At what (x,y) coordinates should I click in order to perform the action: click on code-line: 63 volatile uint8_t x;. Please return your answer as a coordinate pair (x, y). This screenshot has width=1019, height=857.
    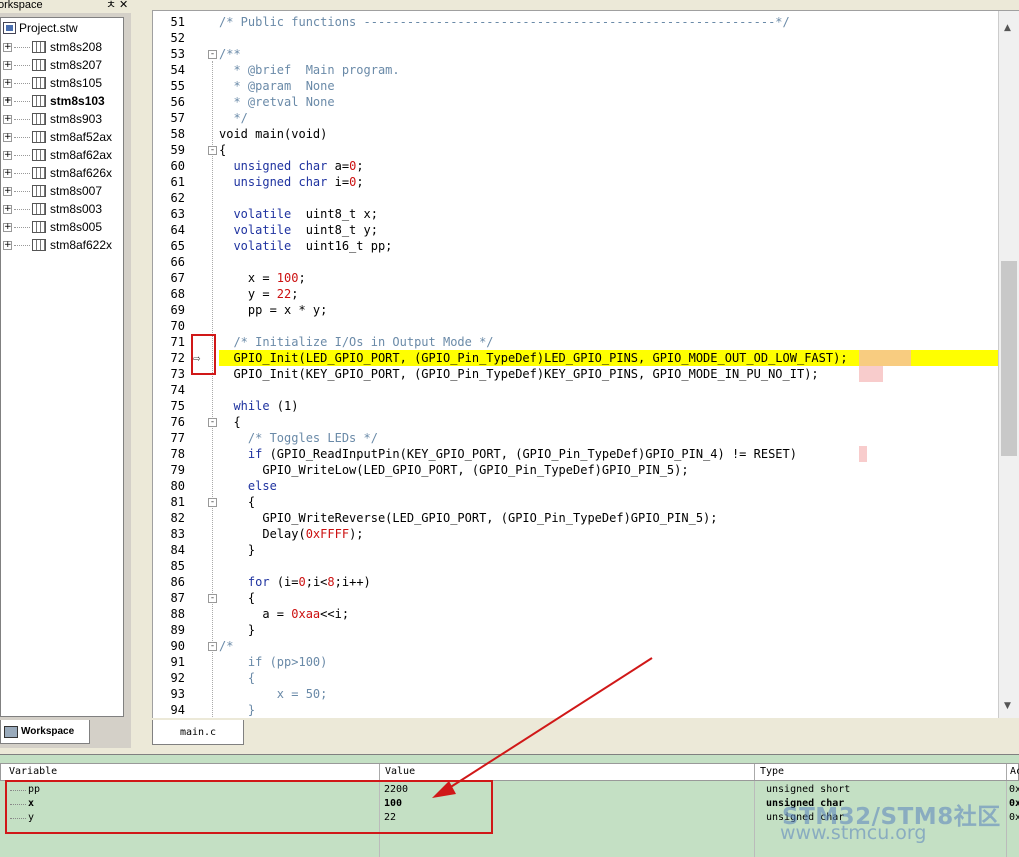
    Looking at the image, I should click on (575, 214).